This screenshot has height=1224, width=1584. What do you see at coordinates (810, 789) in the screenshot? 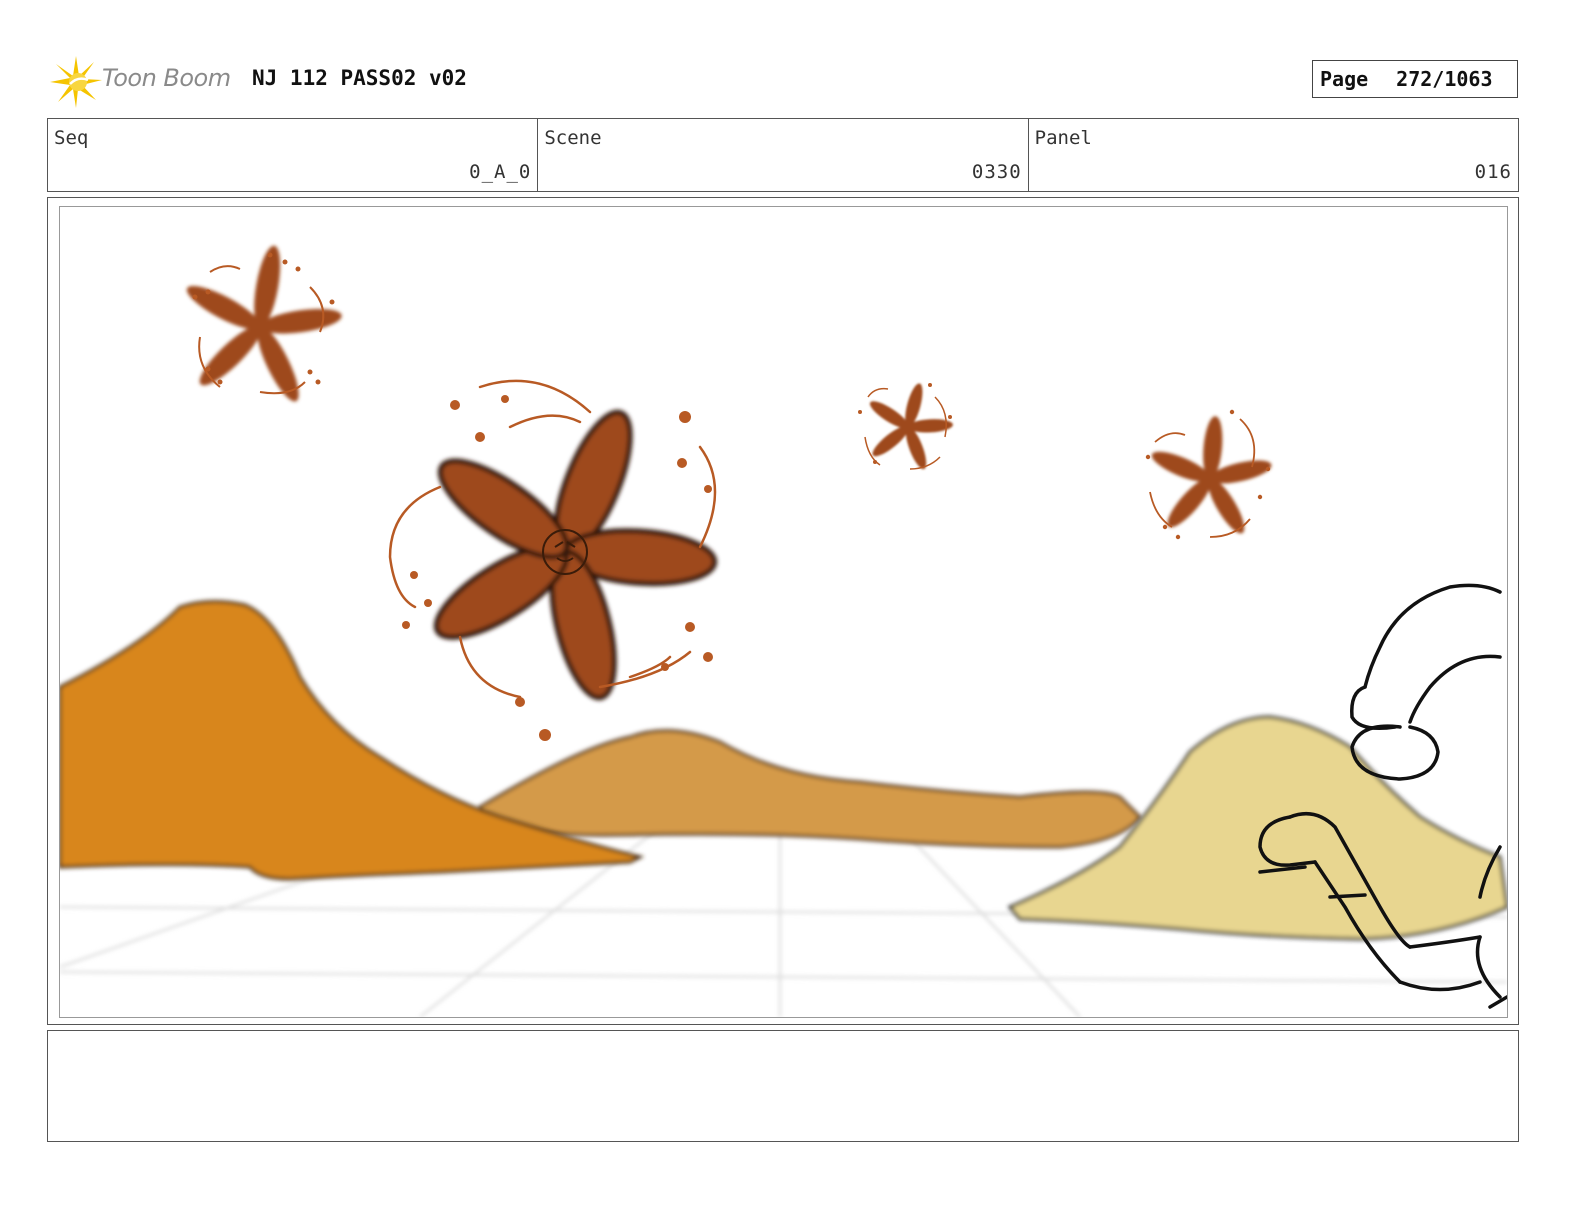
I see `hill-middle` at bounding box center [810, 789].